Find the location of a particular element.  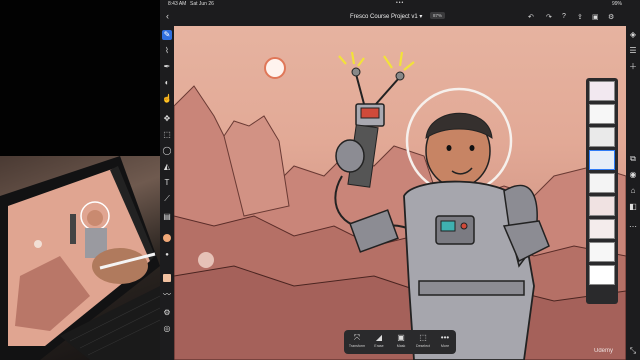

zoom-level: 87% is located at coordinates (438, 15).